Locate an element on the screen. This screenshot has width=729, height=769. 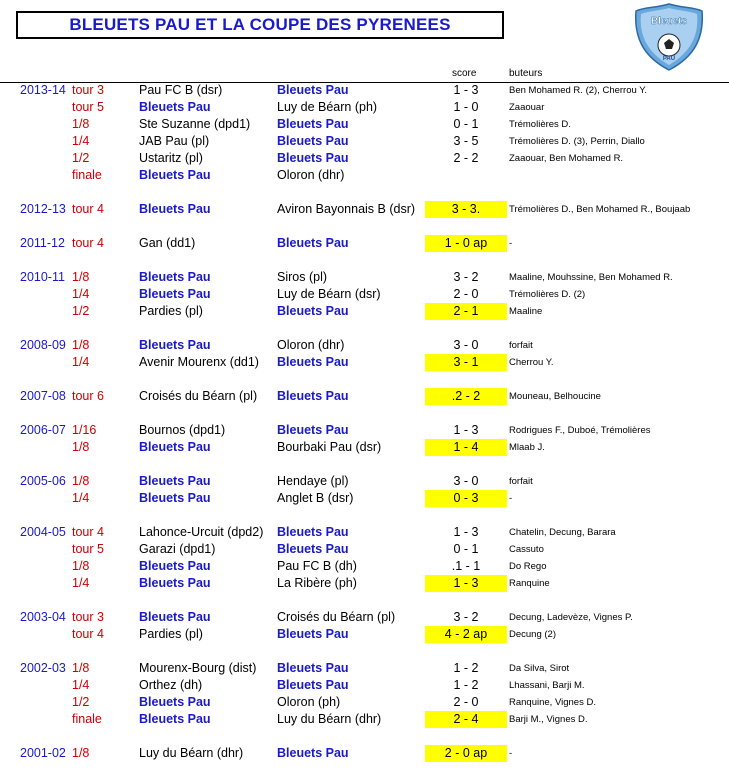
away-team: Oloron (ph) is located at coordinates (309, 702).